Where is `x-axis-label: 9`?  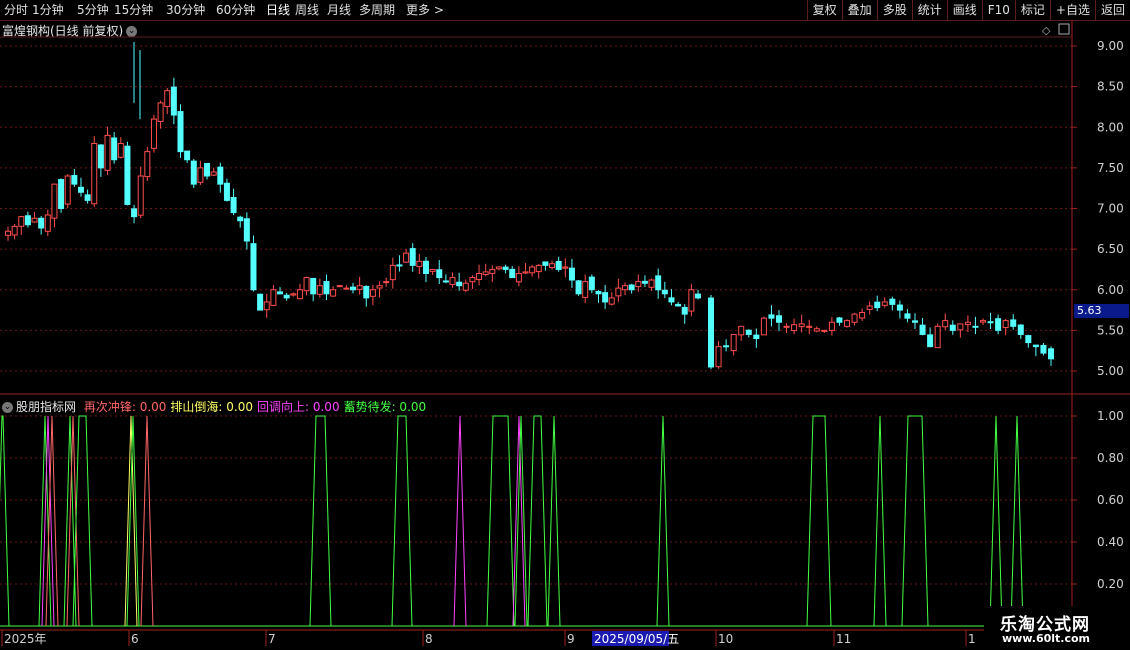
x-axis-label: 9 is located at coordinates (571, 639).